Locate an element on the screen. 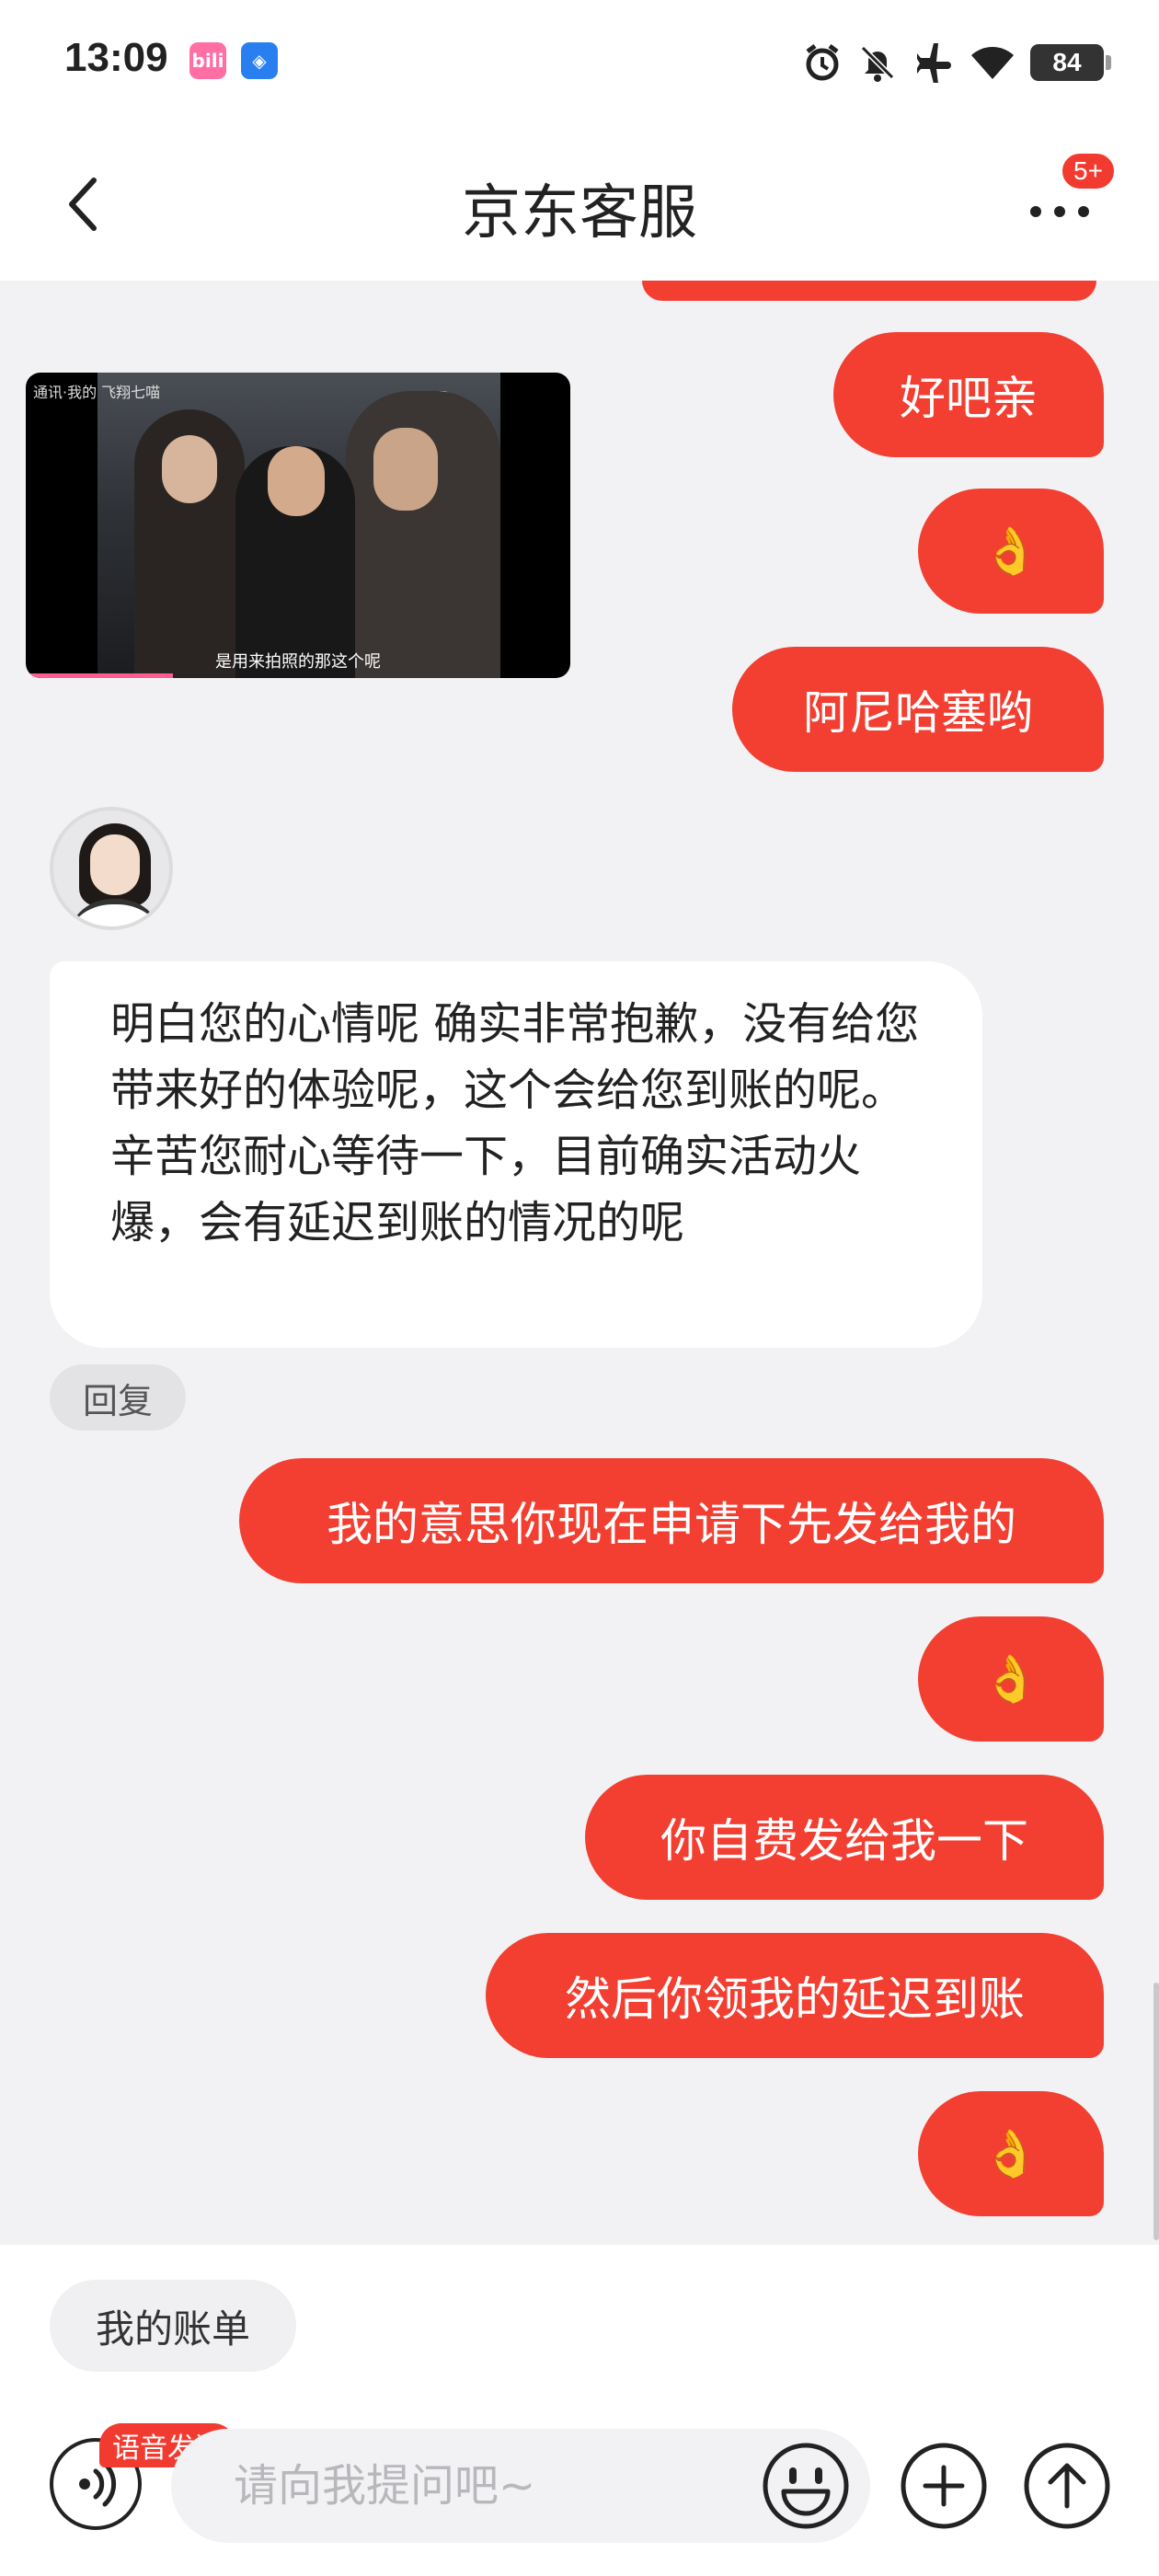 This screenshot has width=1159, height=2576. message-bubble-partial is located at coordinates (869, 291).